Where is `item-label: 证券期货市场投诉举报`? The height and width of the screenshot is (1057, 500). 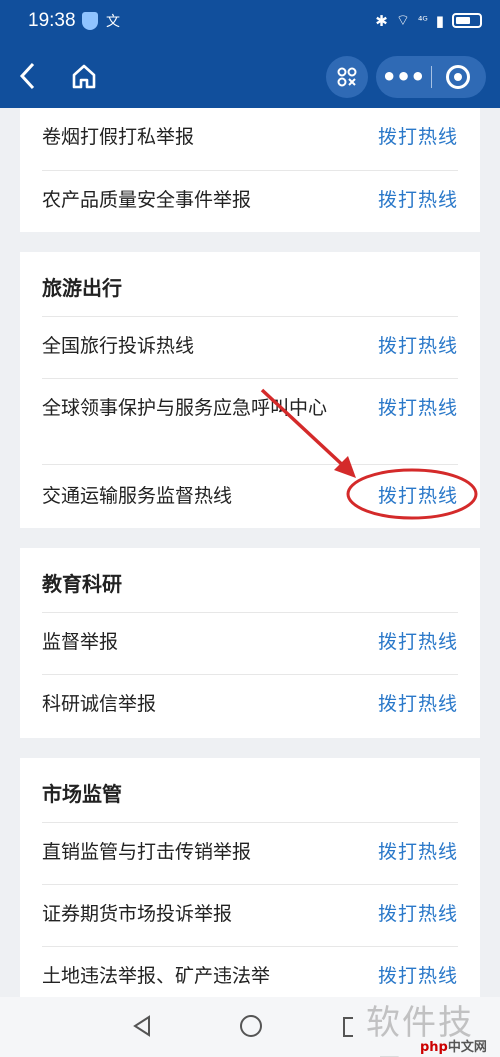 item-label: 证券期货市场投诉举报 is located at coordinates (137, 914).